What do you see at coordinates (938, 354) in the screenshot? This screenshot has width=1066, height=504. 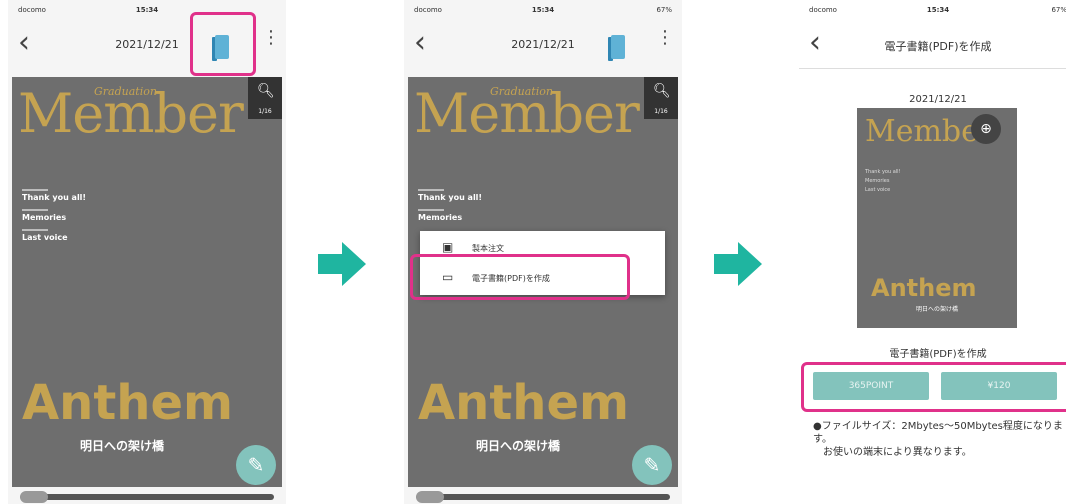 I see `pdf-section-label: 電子書籍(PDF)を作成` at bounding box center [938, 354].